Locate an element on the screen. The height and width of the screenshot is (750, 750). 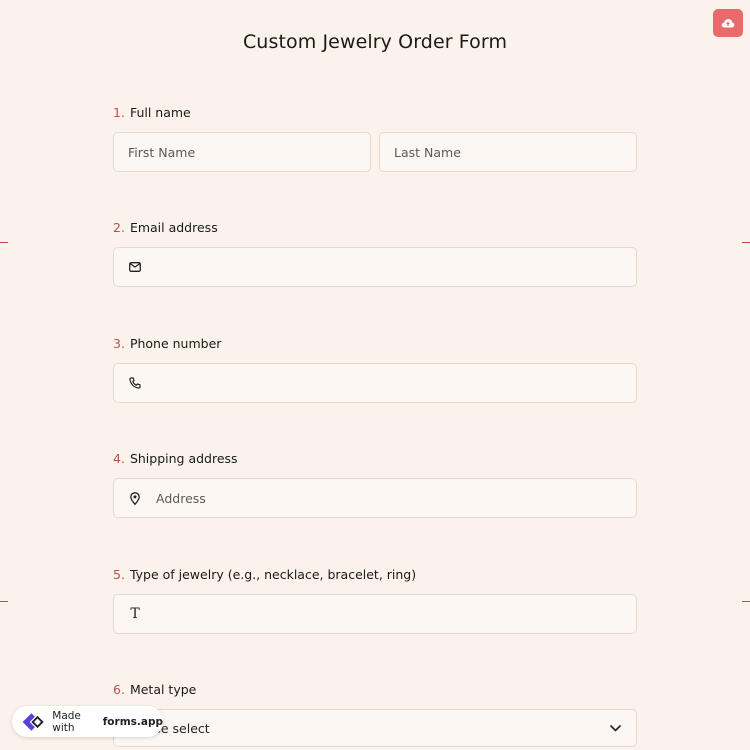
phone-icon is located at coordinates (135, 383).